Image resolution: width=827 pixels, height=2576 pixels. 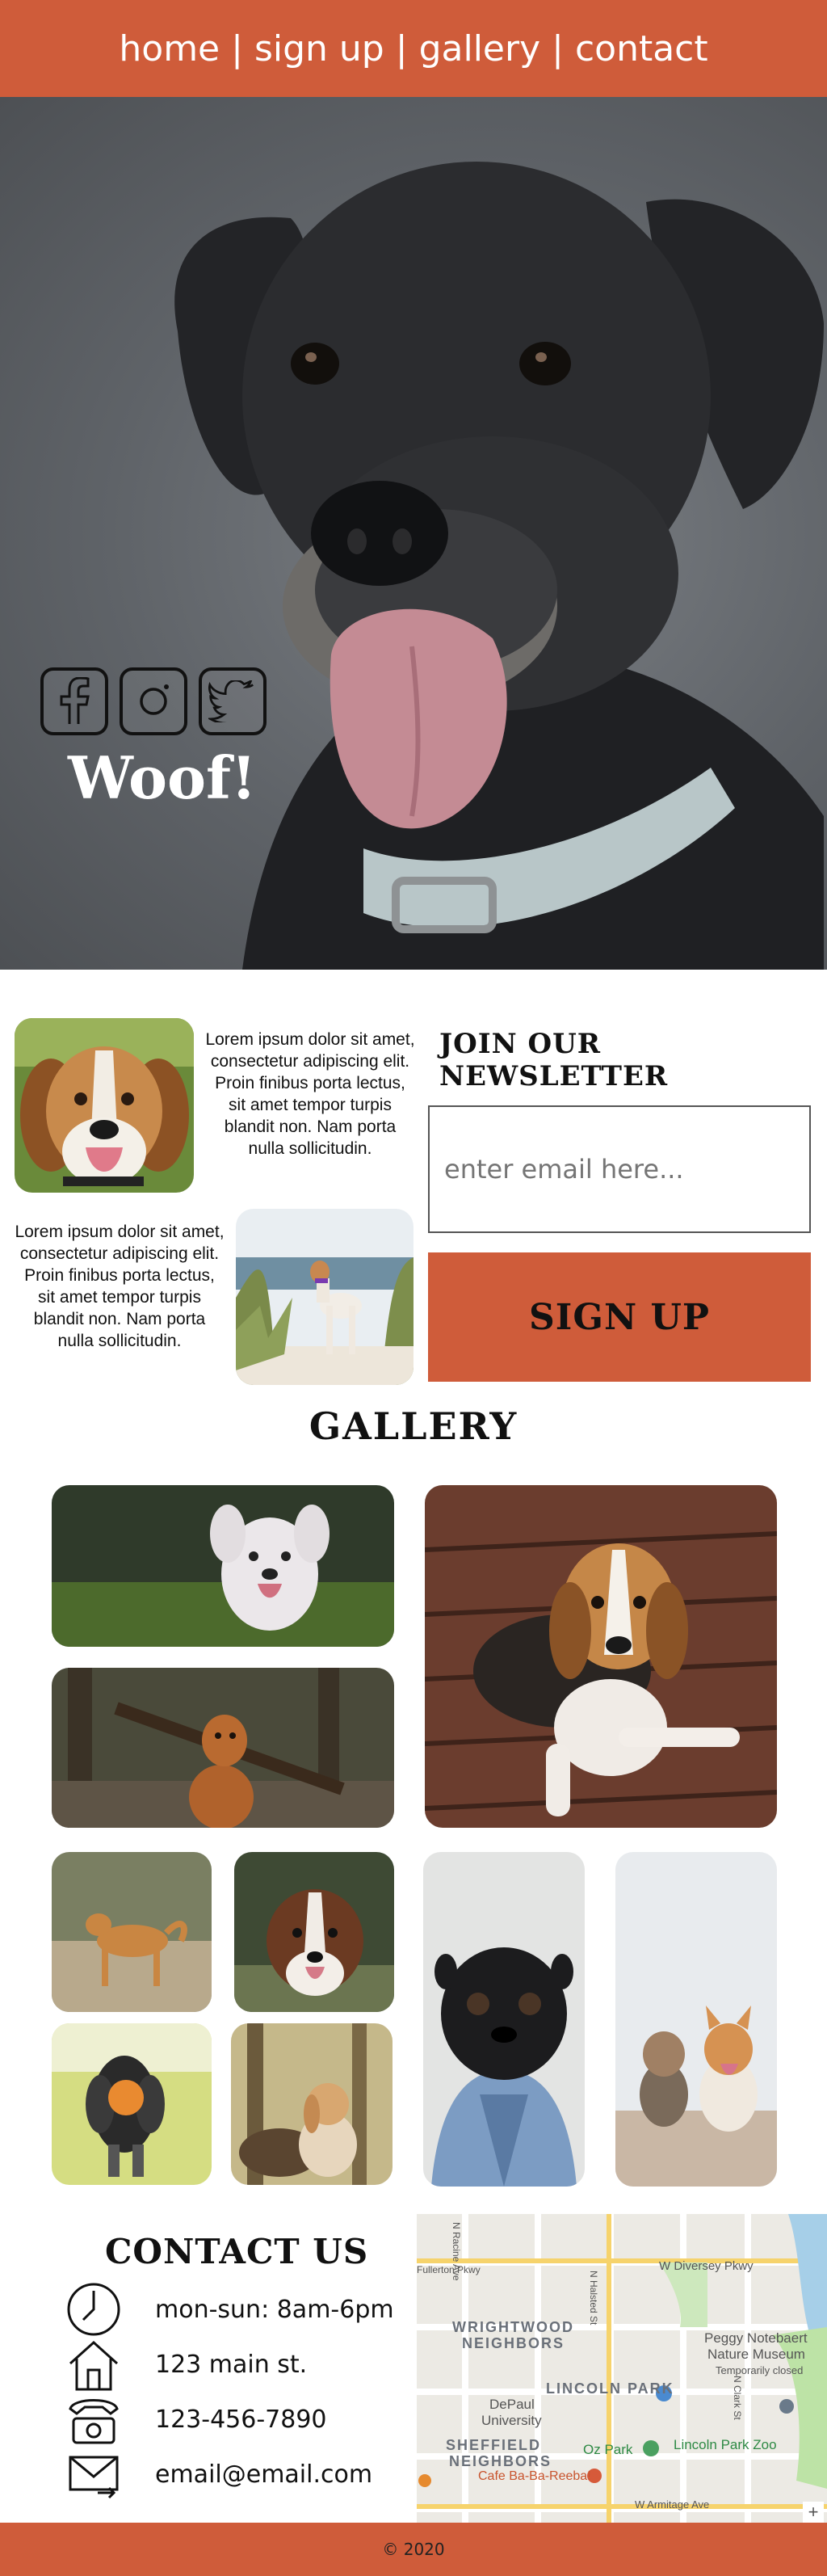 I want to click on gallery-photo-aussie, so click(x=314, y=1932).